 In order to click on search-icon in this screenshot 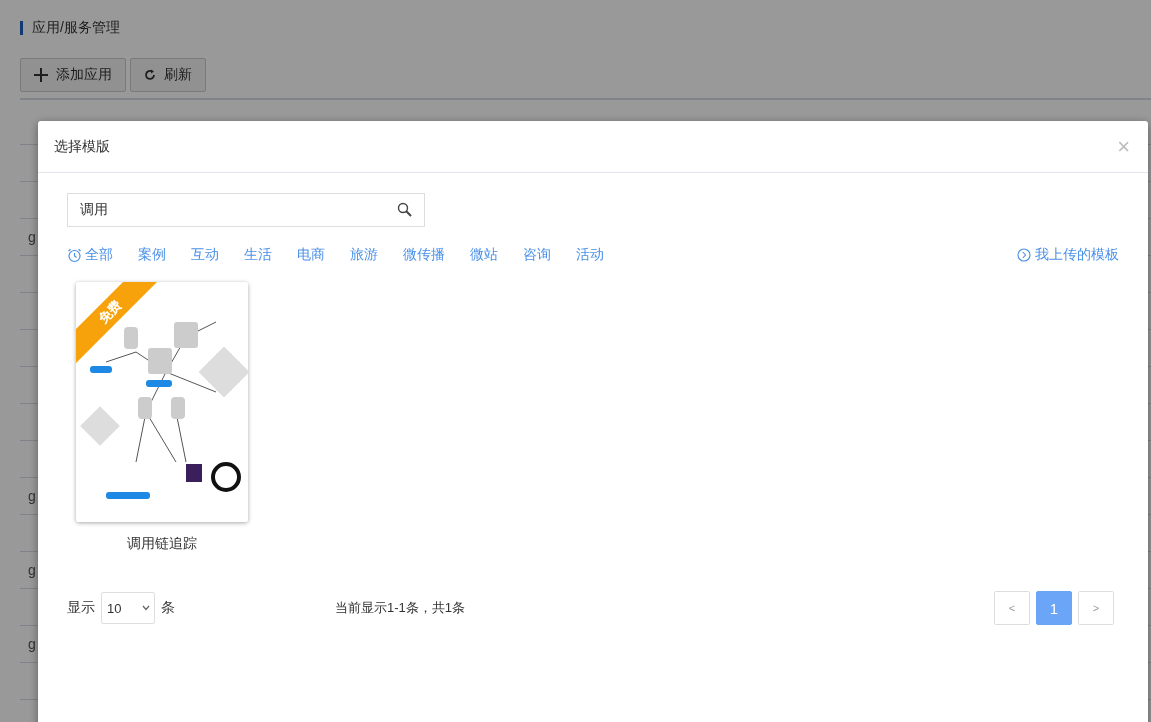, I will do `click(404, 209)`.